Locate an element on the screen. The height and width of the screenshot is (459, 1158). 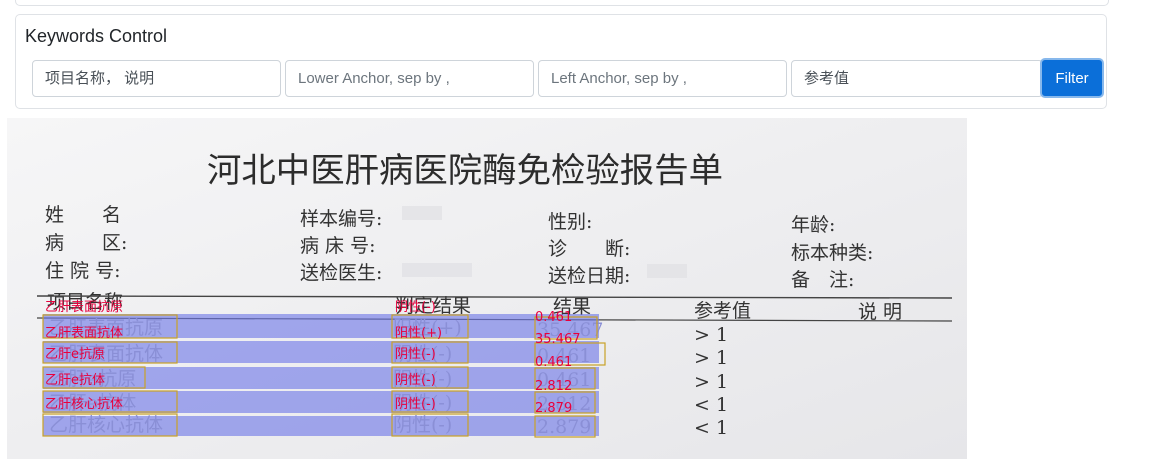
field-specimen: 标本种类: is located at coordinates (832, 253).